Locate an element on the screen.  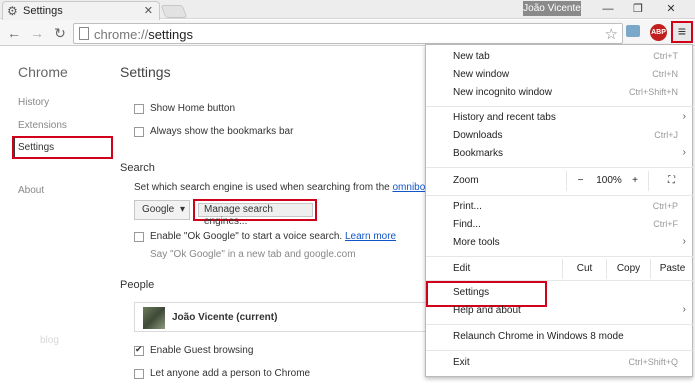
fullscreen-icon: ⛶ is located at coordinates (671, 181).